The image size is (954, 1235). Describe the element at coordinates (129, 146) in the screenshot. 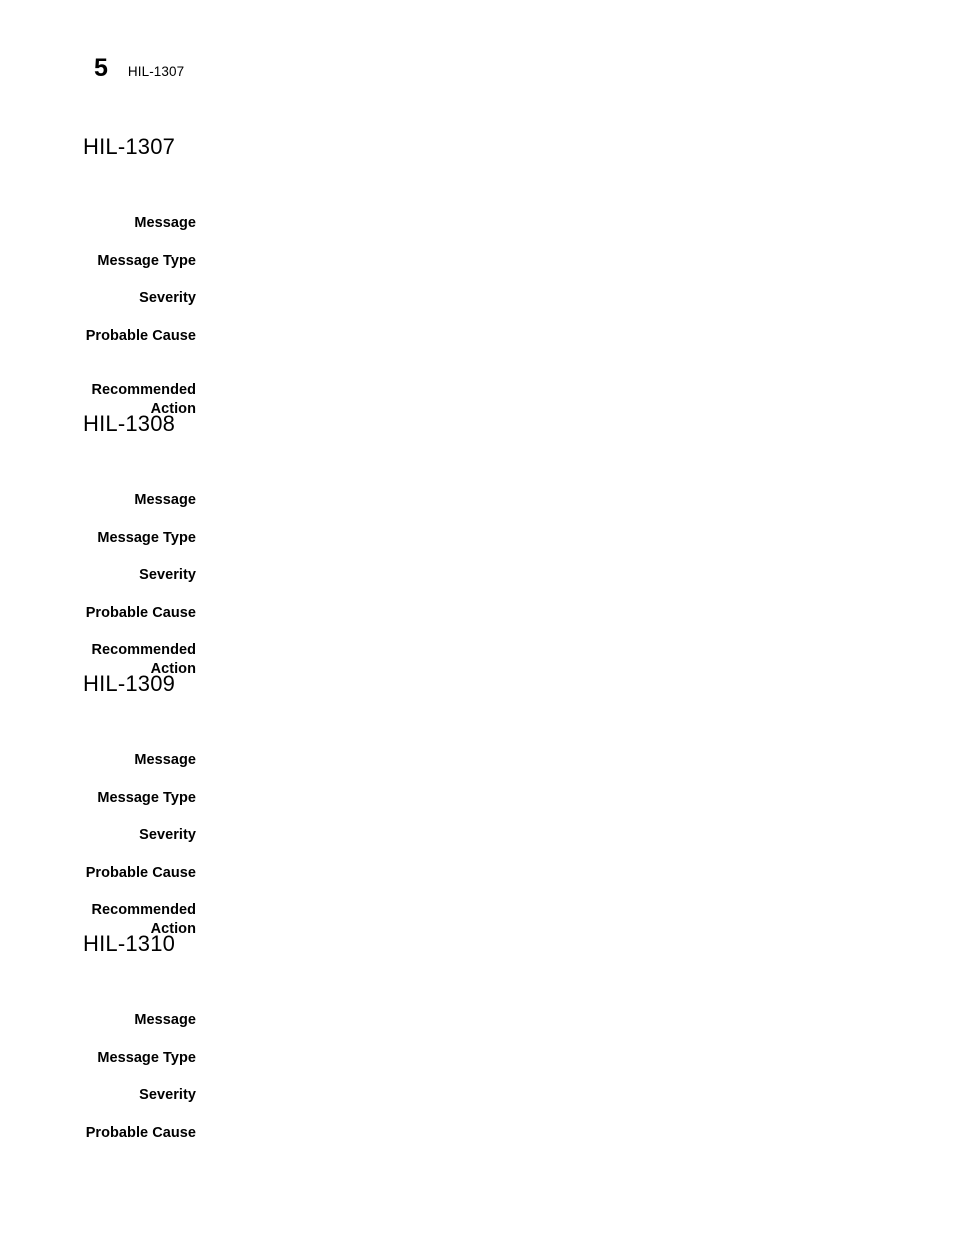

I see `section-heading: HIL-1307` at that location.